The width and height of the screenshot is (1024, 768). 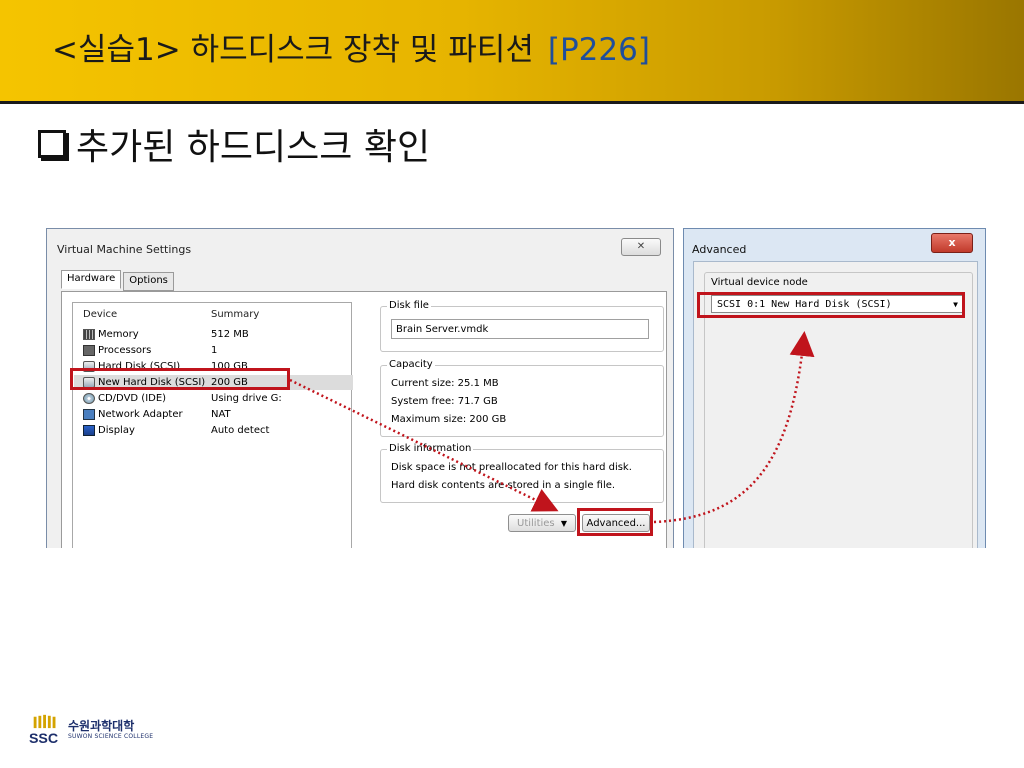 What do you see at coordinates (253, 147) in the screenshot?
I see `slide-subtitle-text: 추가된 하드디스크 확인` at bounding box center [253, 147].